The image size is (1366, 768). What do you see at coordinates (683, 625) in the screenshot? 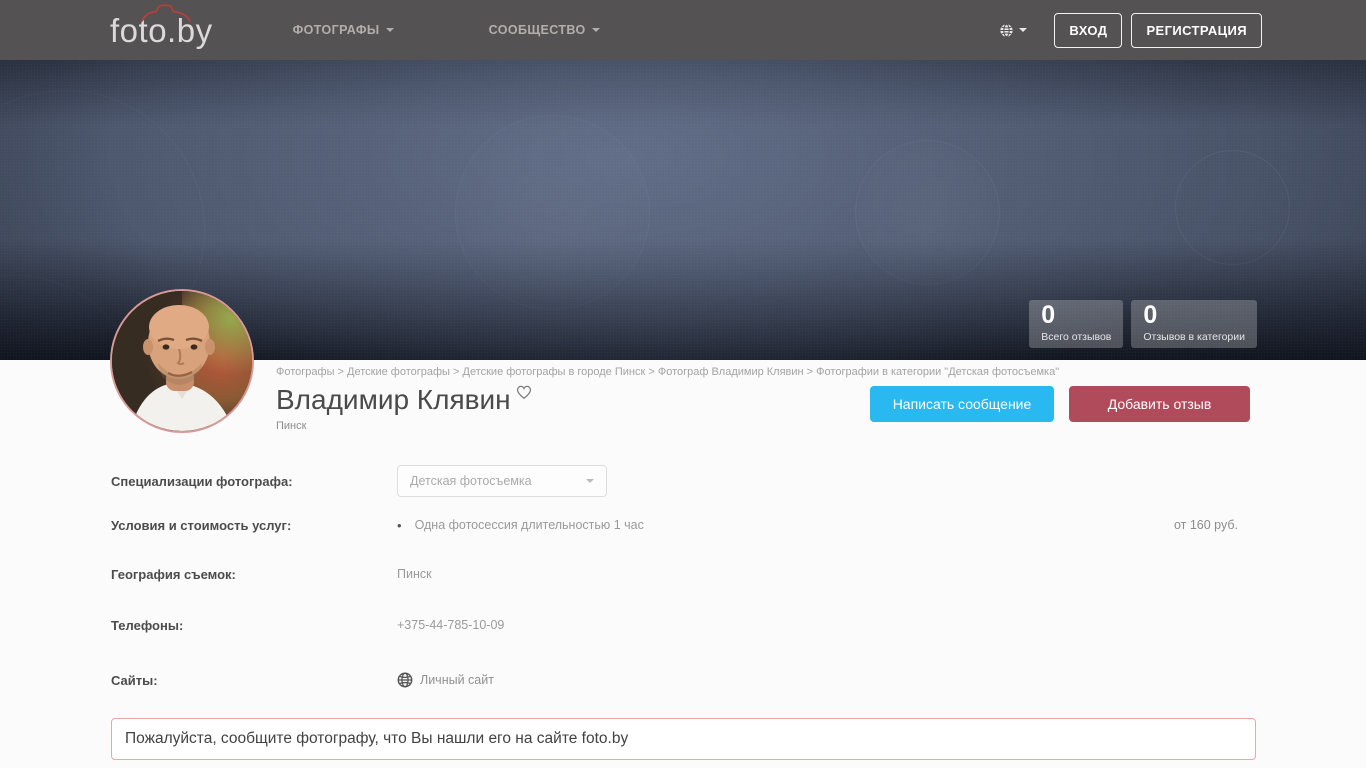
I see `row-phones: Телефоны: +375-44-785-10-09` at bounding box center [683, 625].